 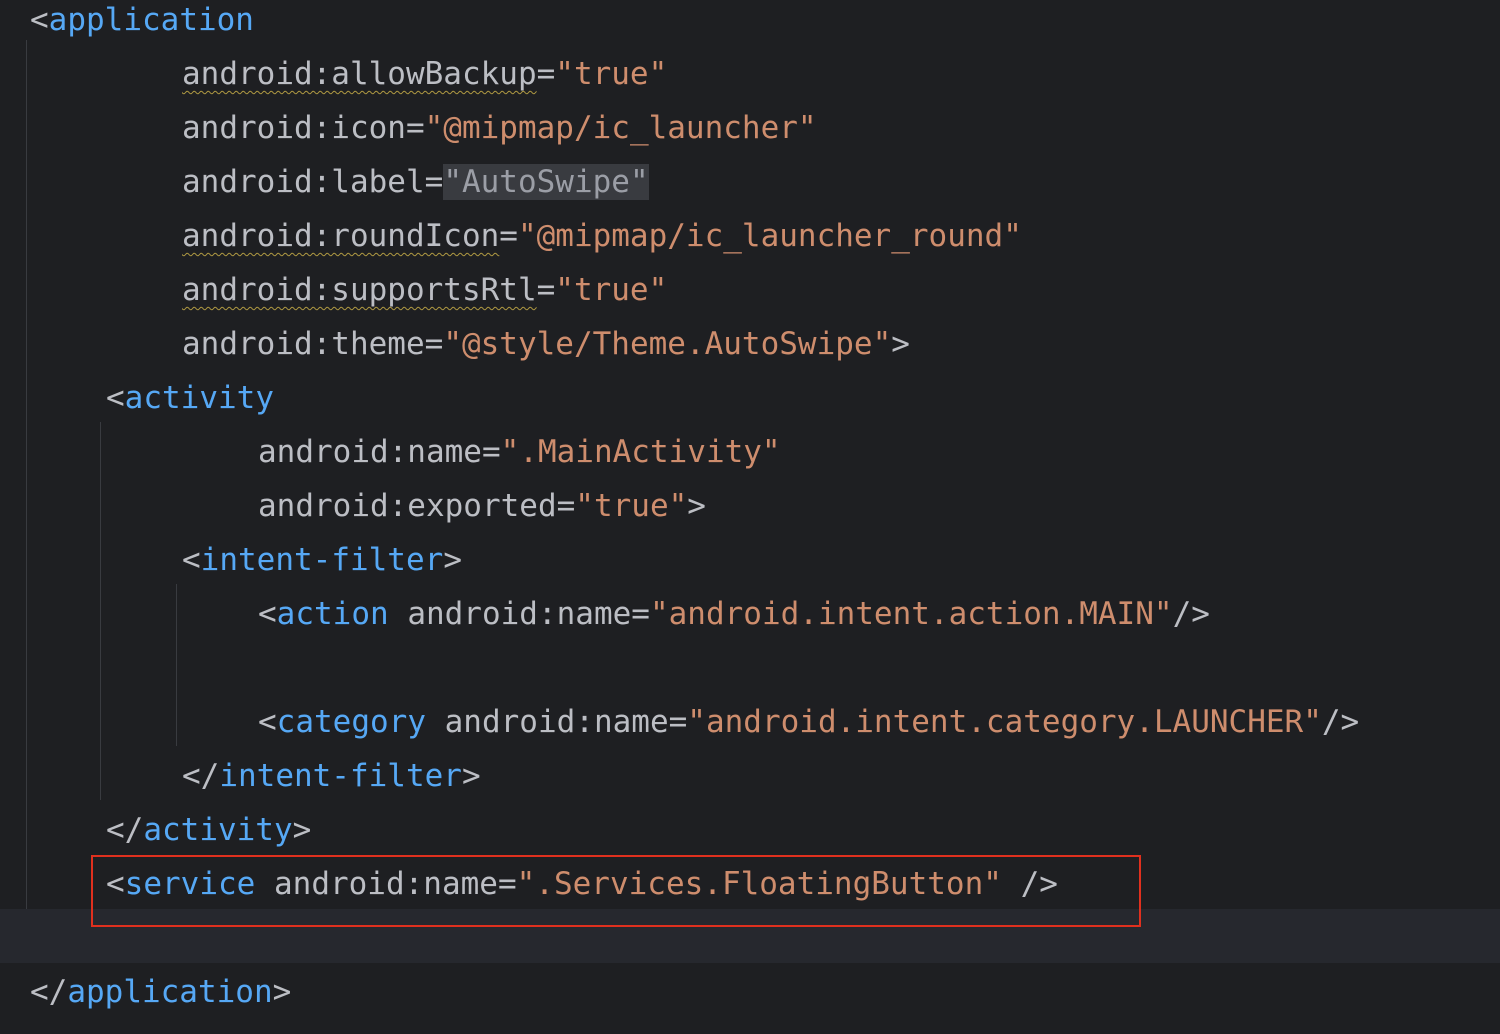 What do you see at coordinates (546, 182) in the screenshot?
I see `code-token: "AutoSwipe"` at bounding box center [546, 182].